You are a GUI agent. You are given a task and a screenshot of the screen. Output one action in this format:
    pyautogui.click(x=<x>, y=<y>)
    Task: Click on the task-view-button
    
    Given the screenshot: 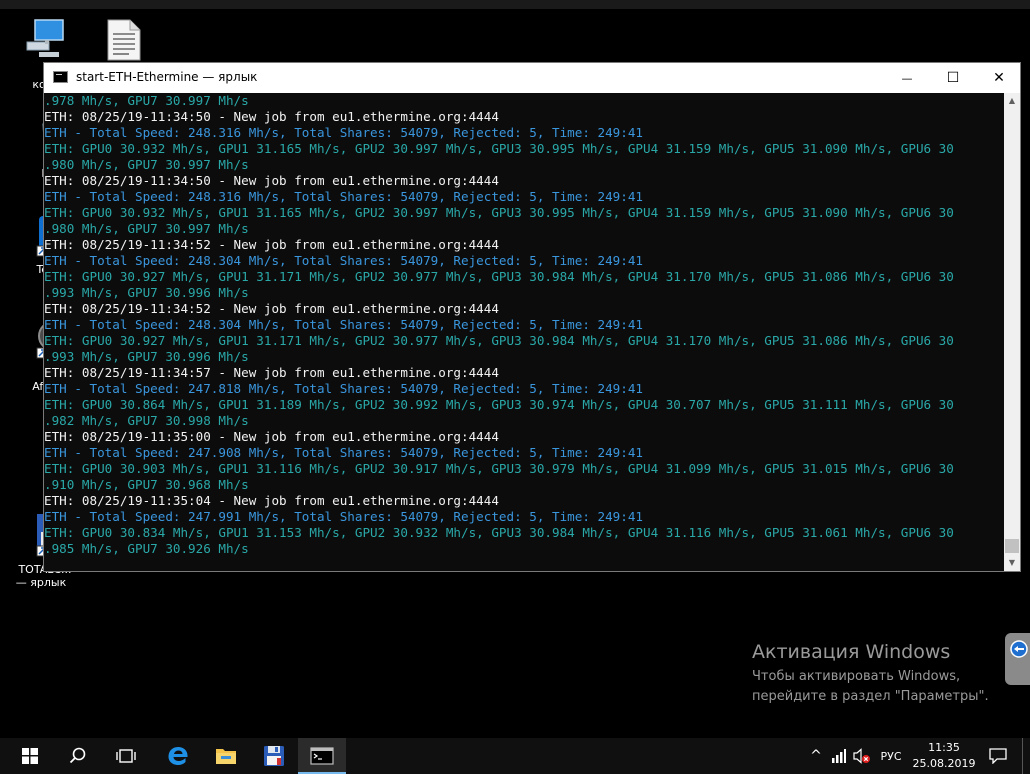 What is the action you would take?
    pyautogui.click(x=126, y=756)
    